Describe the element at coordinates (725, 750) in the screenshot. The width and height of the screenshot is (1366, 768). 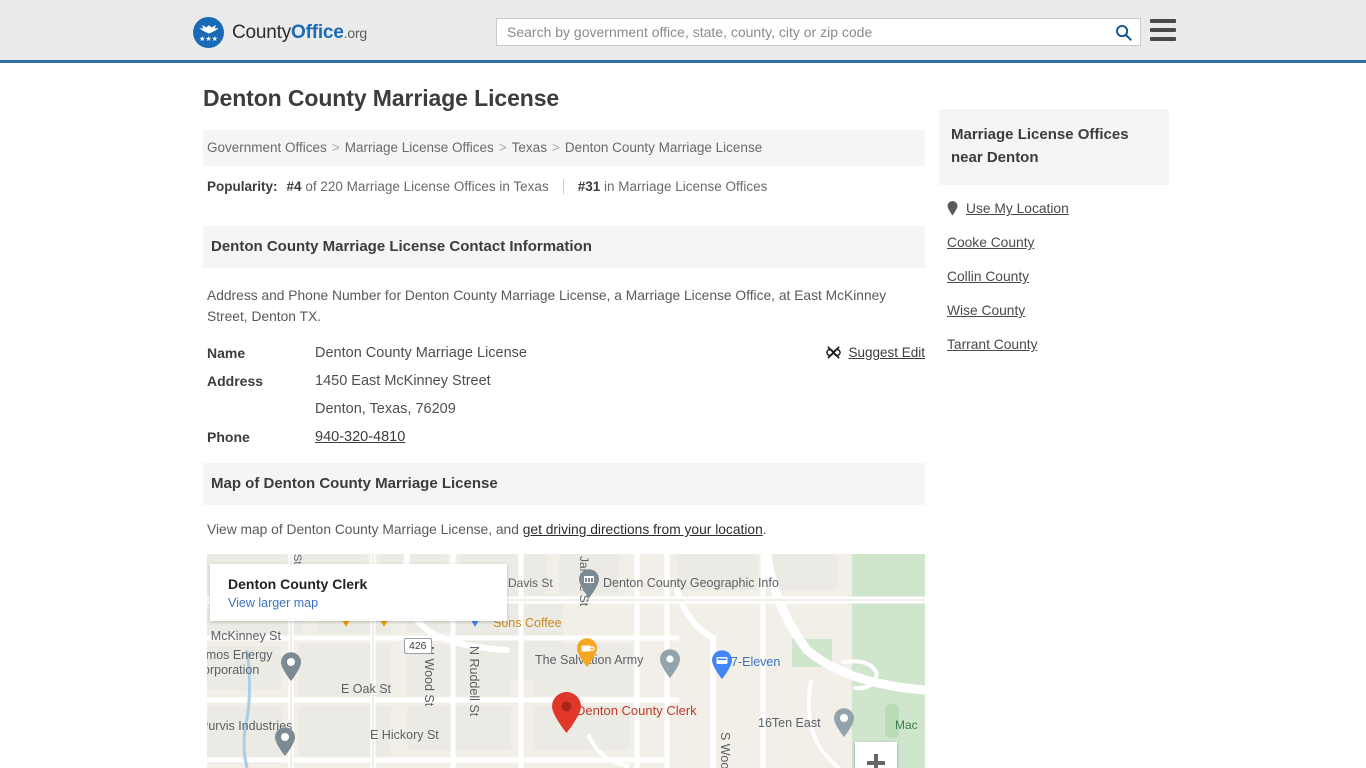
I see `map-label-s-wood-st: S Wood St` at that location.